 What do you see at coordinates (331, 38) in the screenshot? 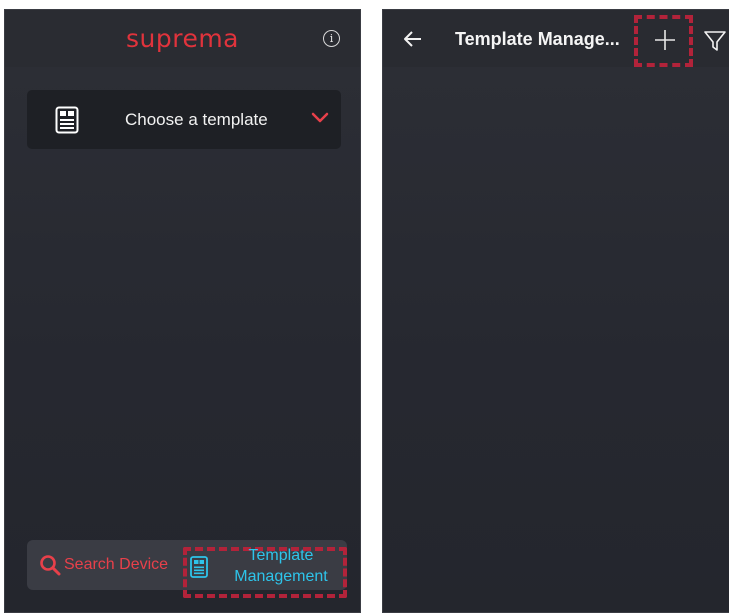
I see `info-icon: i` at bounding box center [331, 38].